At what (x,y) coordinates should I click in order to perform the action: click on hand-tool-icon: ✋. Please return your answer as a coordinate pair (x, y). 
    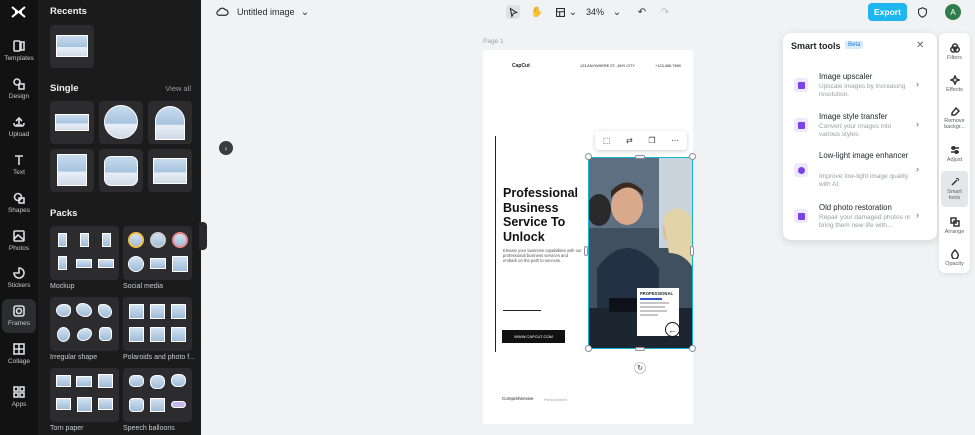
    Looking at the image, I should click on (537, 12).